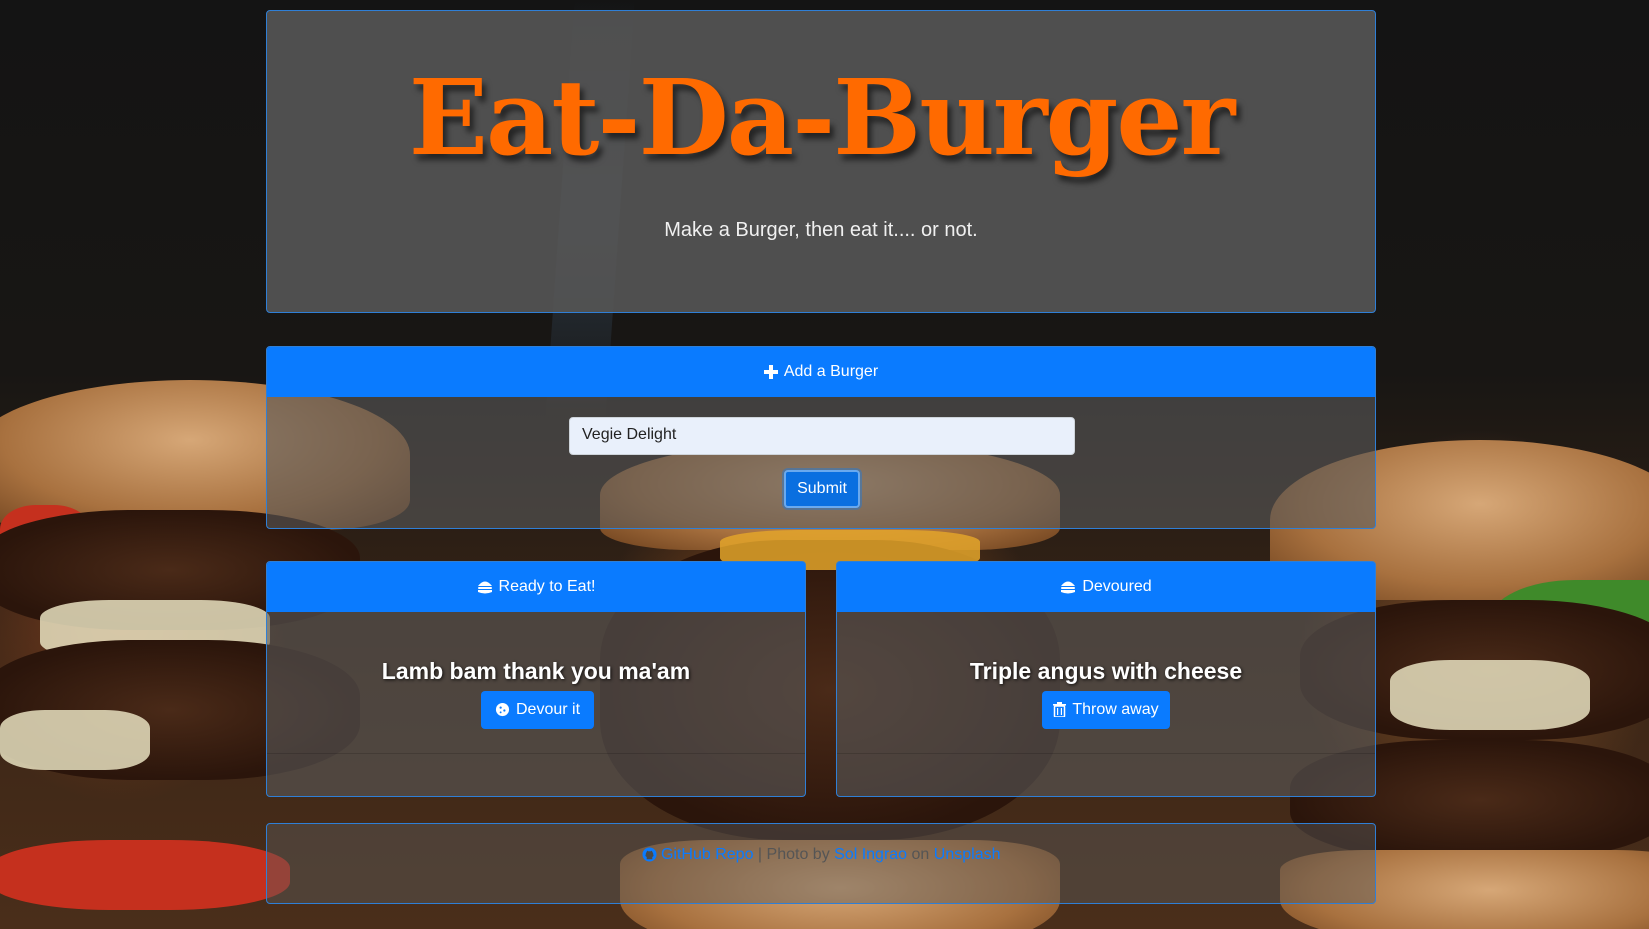 This screenshot has width=1649, height=929. What do you see at coordinates (547, 586) in the screenshot?
I see `ready-to-eat-header-label: Ready to Eat!` at bounding box center [547, 586].